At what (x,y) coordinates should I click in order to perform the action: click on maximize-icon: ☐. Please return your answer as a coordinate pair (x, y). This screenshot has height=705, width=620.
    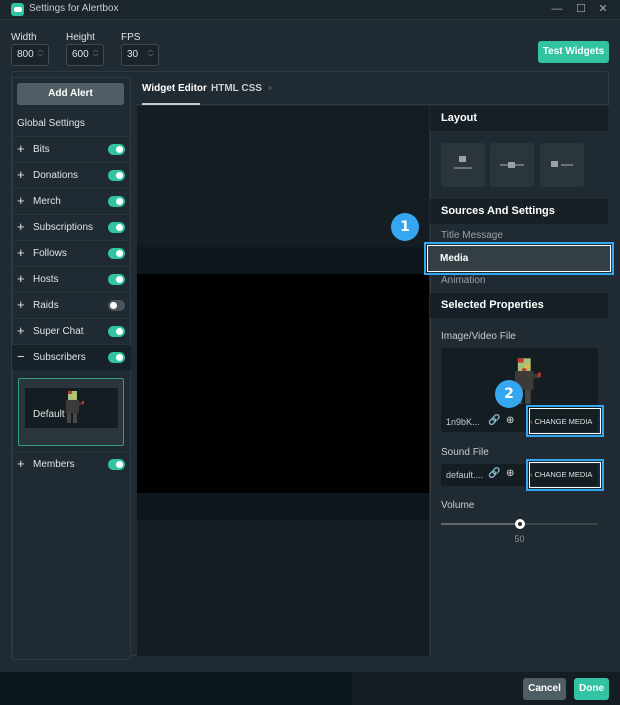
    Looking at the image, I should click on (581, 9).